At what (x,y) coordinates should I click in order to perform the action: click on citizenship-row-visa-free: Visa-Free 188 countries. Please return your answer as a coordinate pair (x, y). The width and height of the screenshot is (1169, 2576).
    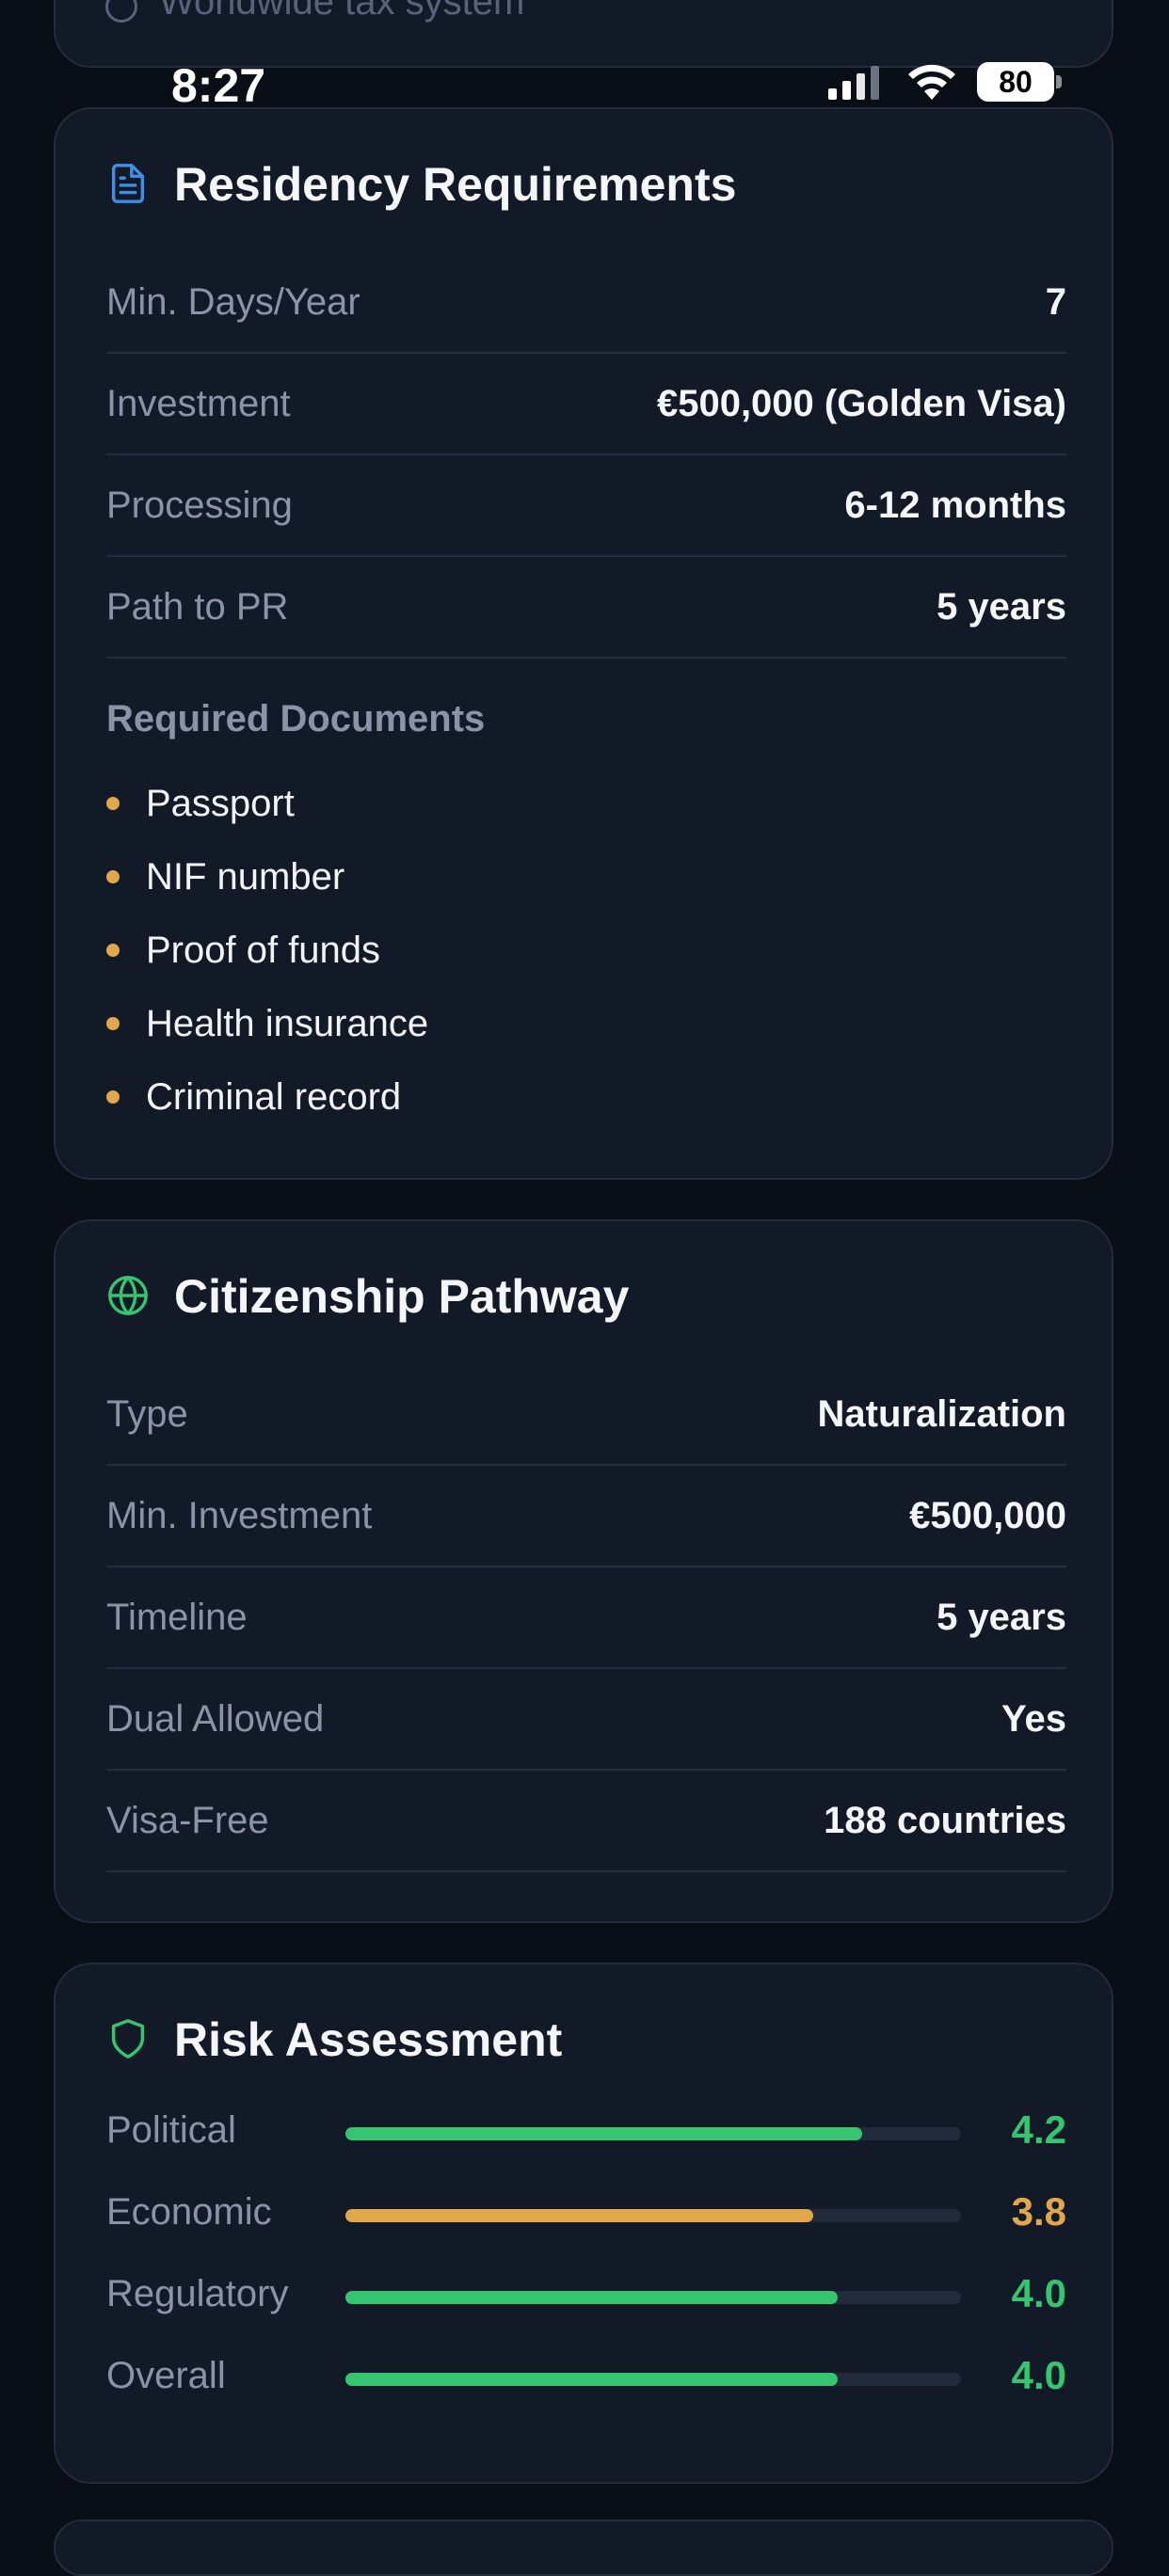
    Looking at the image, I should click on (586, 1822).